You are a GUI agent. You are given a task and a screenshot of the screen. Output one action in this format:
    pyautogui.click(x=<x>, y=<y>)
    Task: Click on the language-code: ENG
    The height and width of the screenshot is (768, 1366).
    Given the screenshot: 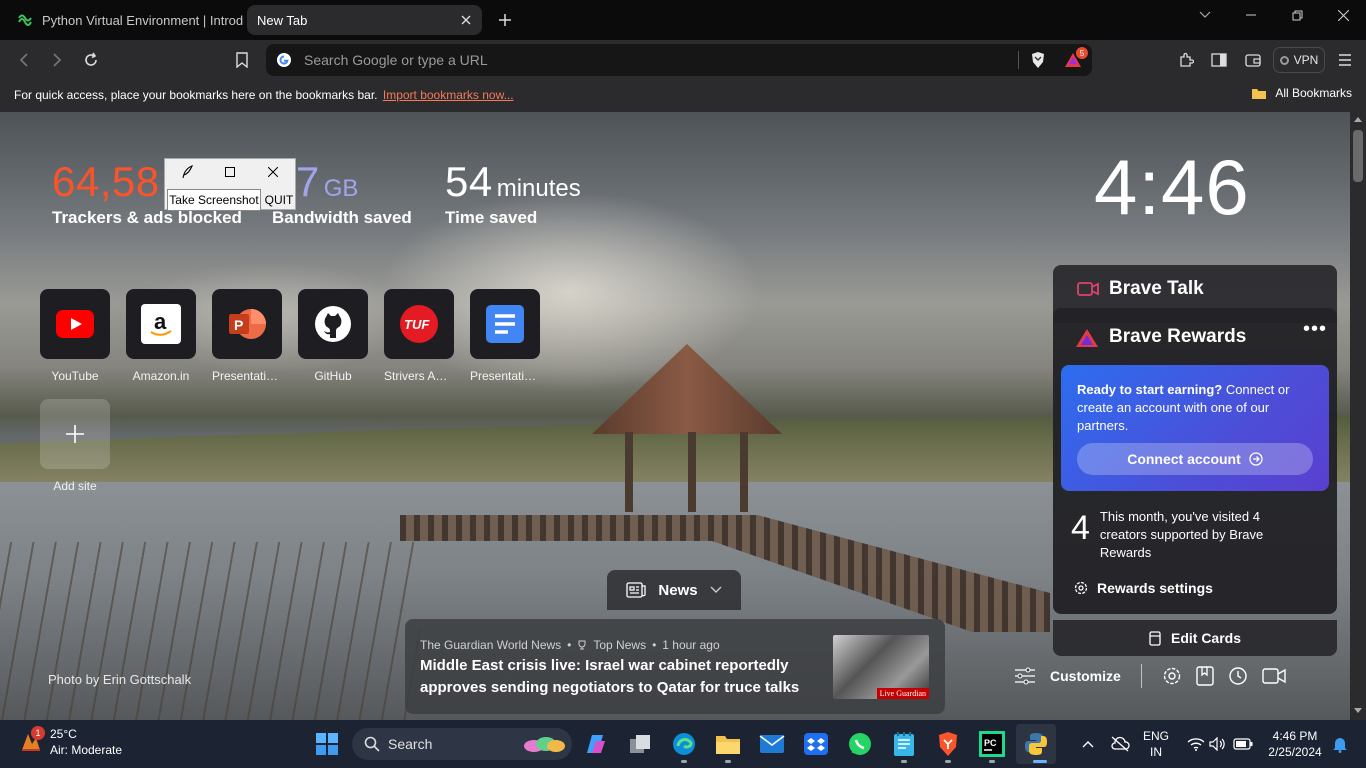 What is the action you would take?
    pyautogui.click(x=1155, y=736)
    